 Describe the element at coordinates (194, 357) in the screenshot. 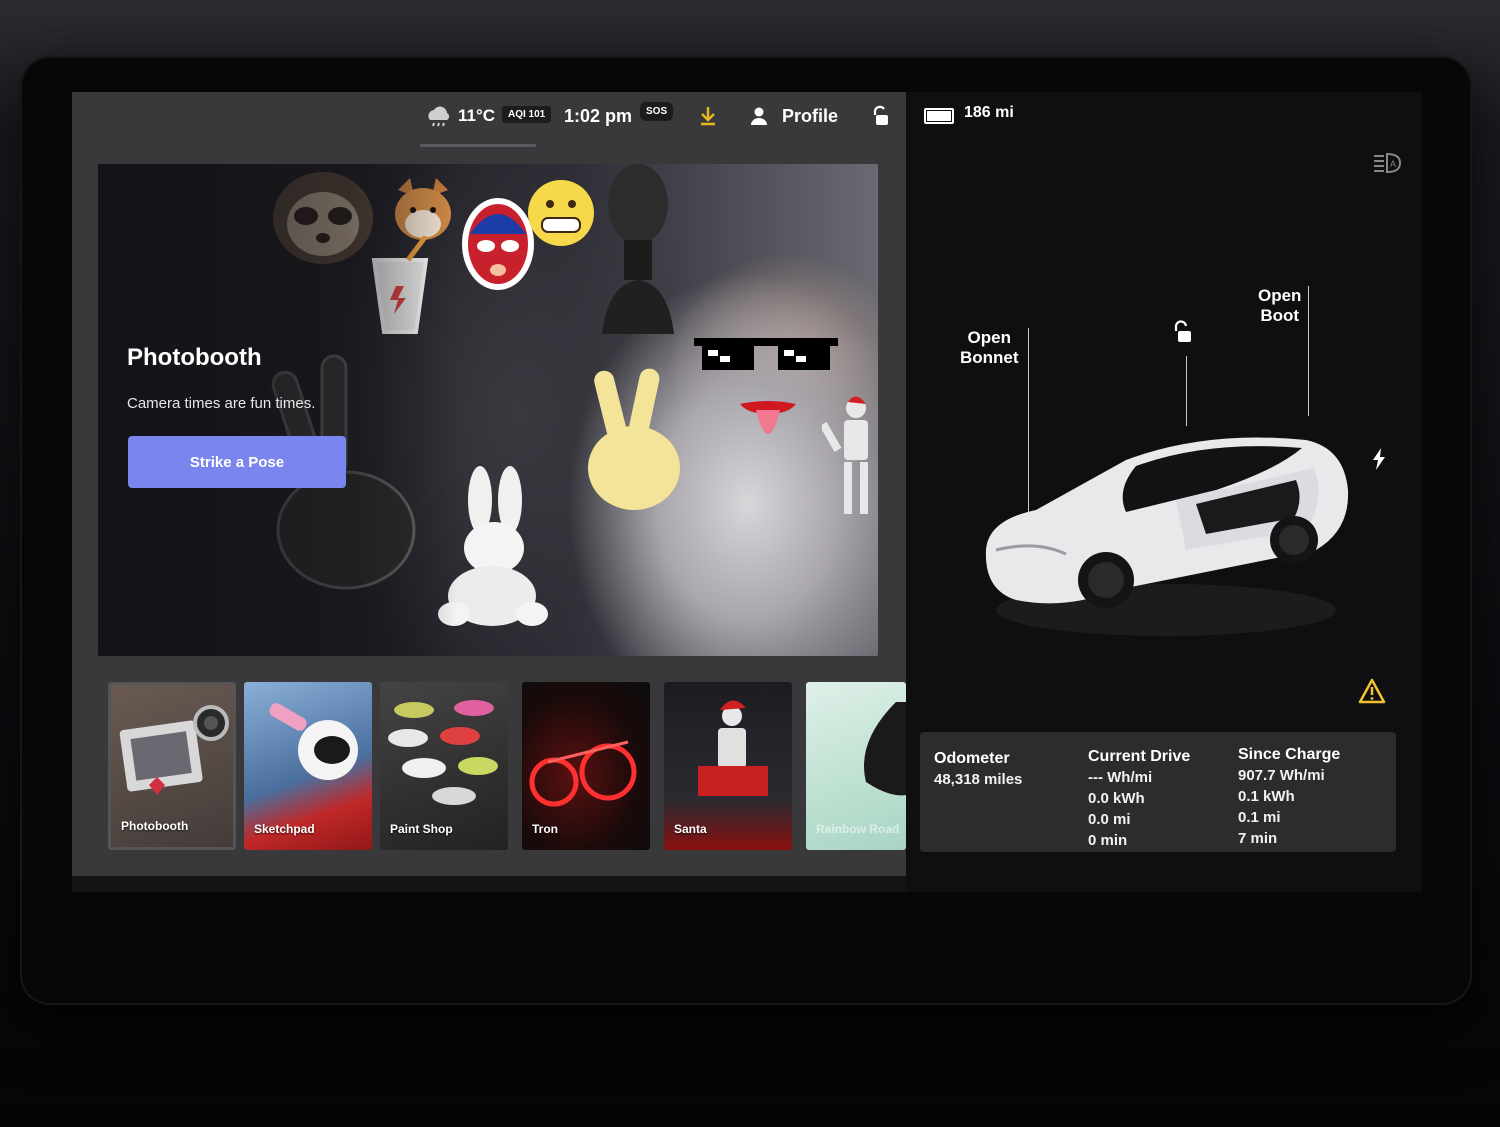

I see `hero-title: Photobooth` at that location.